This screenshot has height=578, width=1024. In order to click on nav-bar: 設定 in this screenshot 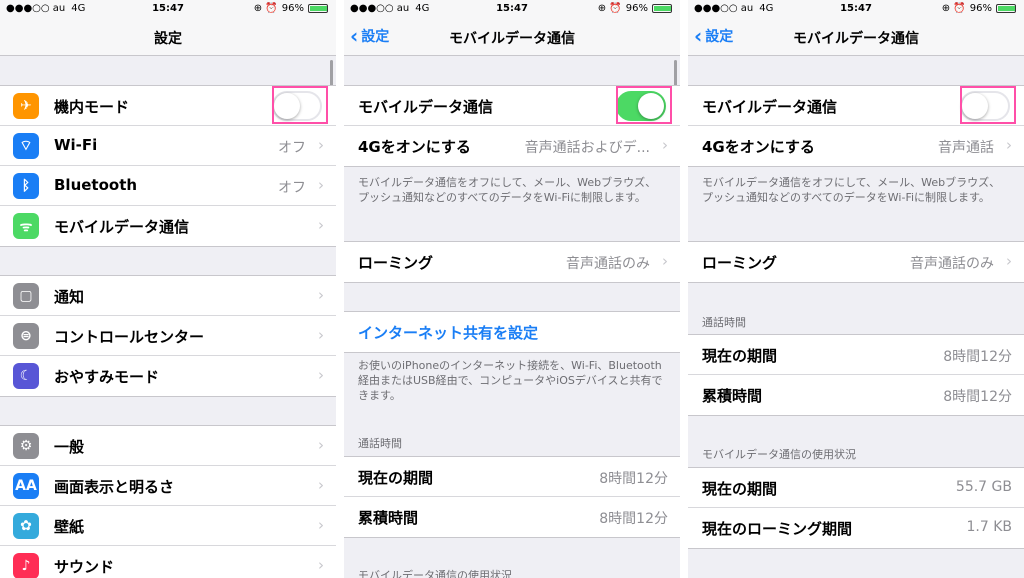, I will do `click(168, 37)`.